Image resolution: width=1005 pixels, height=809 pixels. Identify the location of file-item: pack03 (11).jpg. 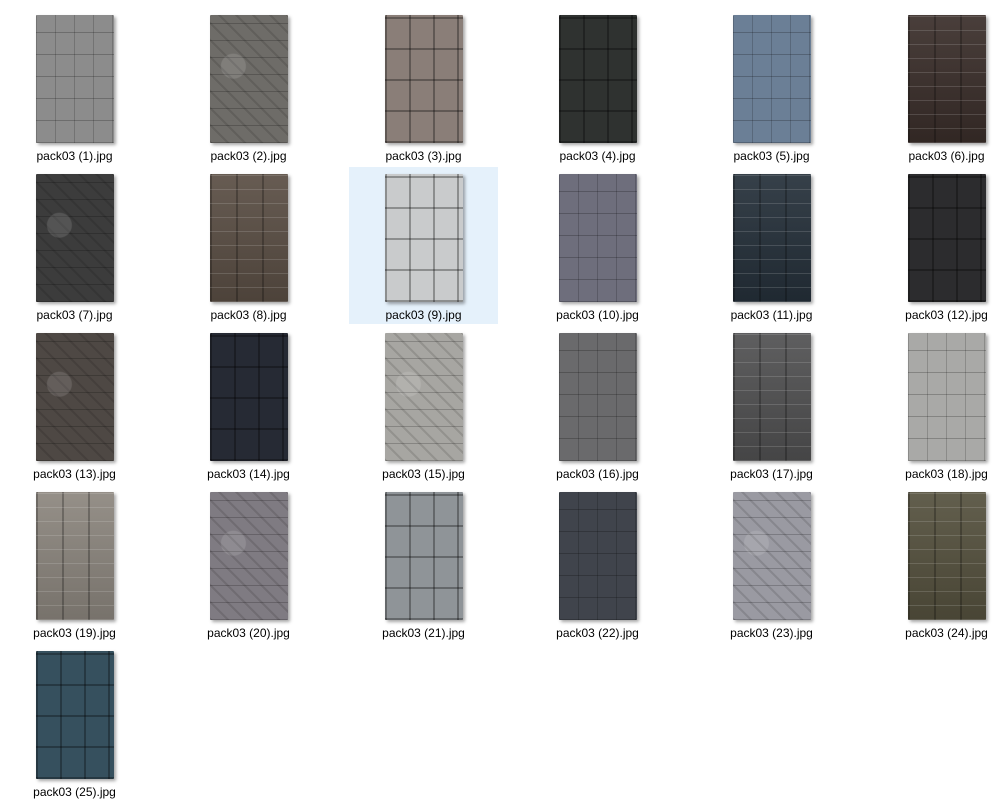
(771, 245).